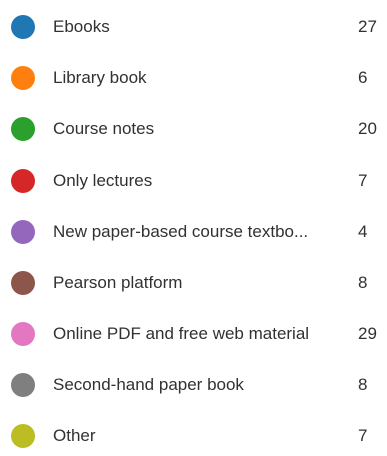 The width and height of the screenshot is (387, 456). Describe the element at coordinates (181, 333) in the screenshot. I see `legend-item-label: Online PDF and free web material` at that location.